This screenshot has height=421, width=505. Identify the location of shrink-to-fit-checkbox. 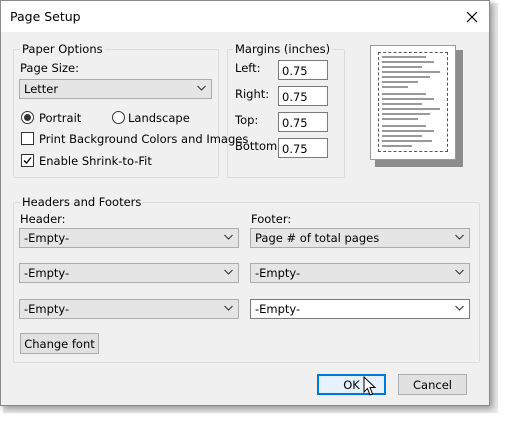
(27, 160).